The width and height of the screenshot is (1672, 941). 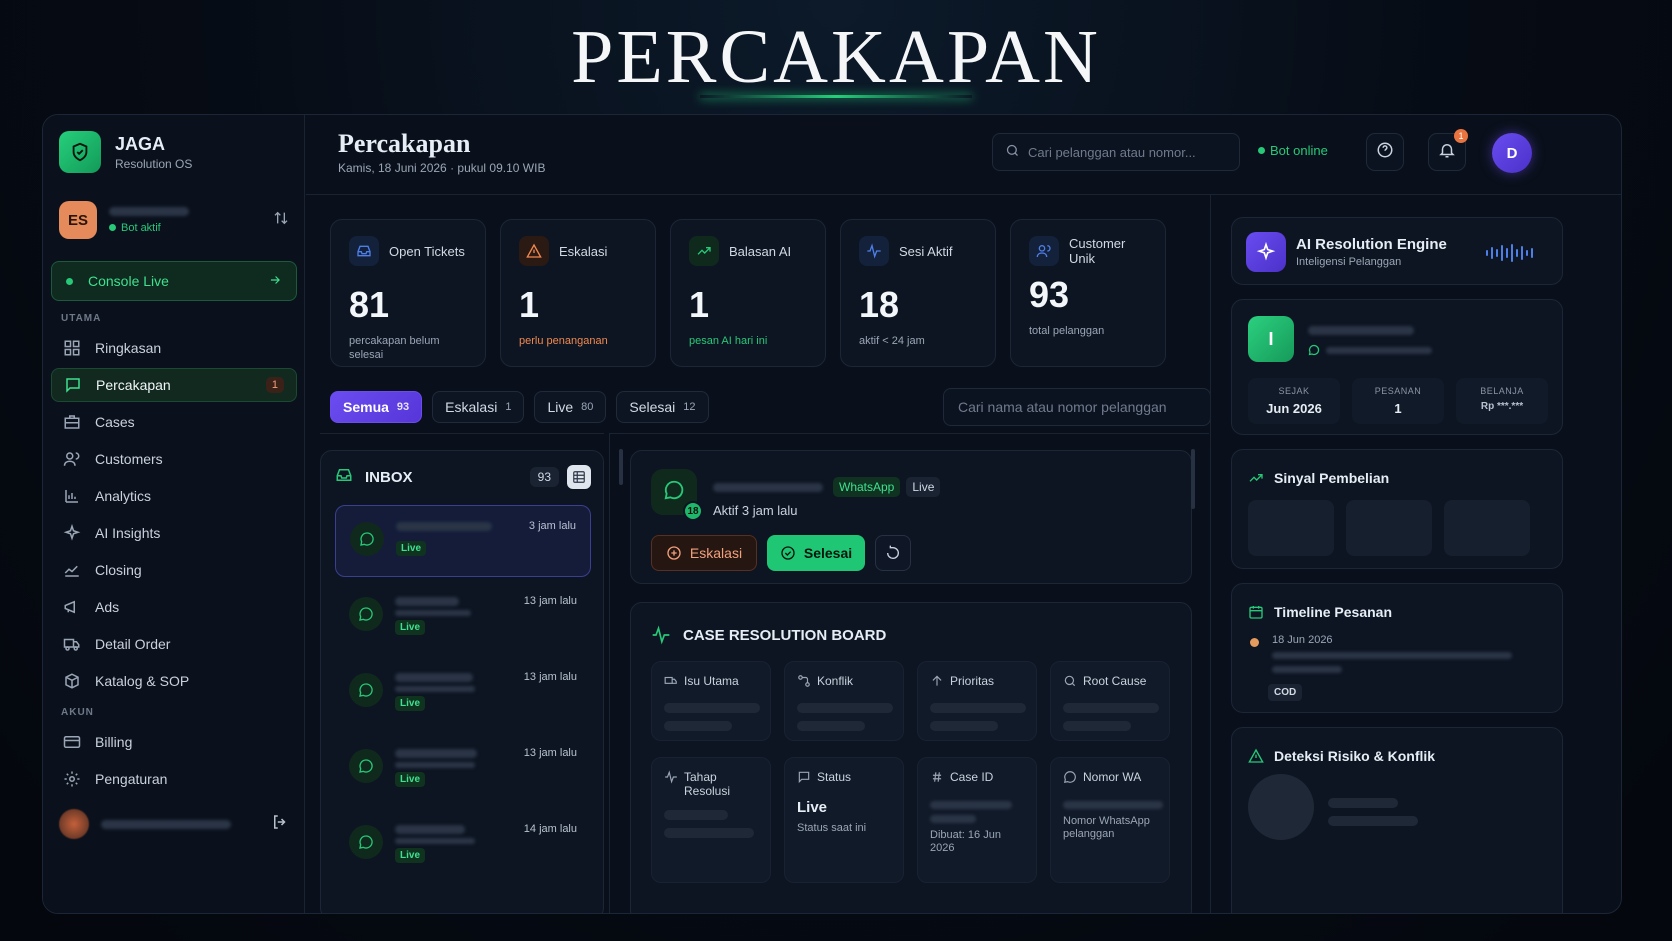 I want to click on sidebar-item-ai-insights: AI Insights, so click(x=174, y=533).